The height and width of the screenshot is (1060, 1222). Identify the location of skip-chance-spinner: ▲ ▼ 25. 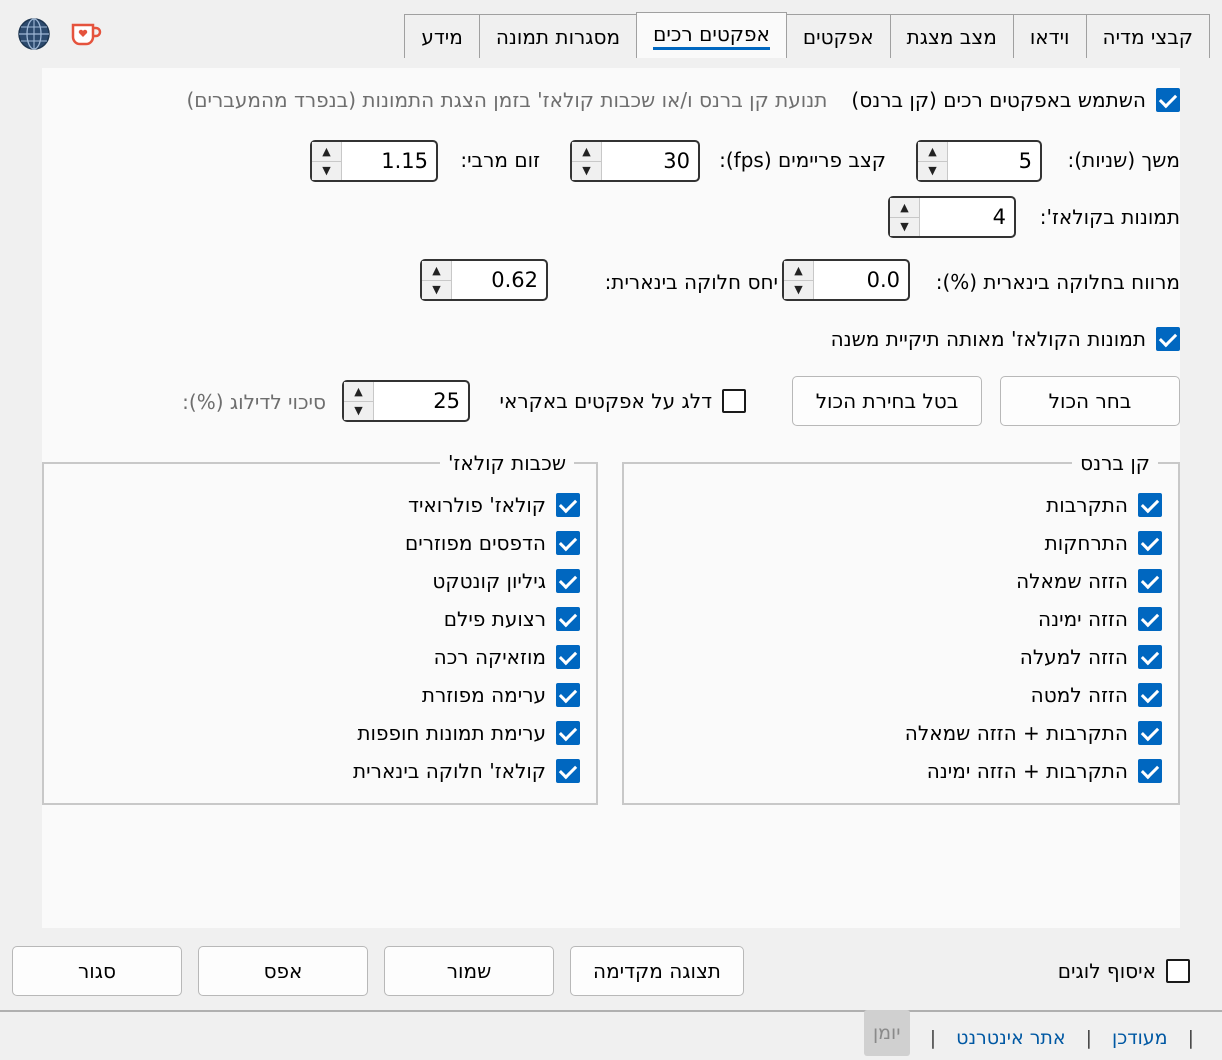
(406, 401).